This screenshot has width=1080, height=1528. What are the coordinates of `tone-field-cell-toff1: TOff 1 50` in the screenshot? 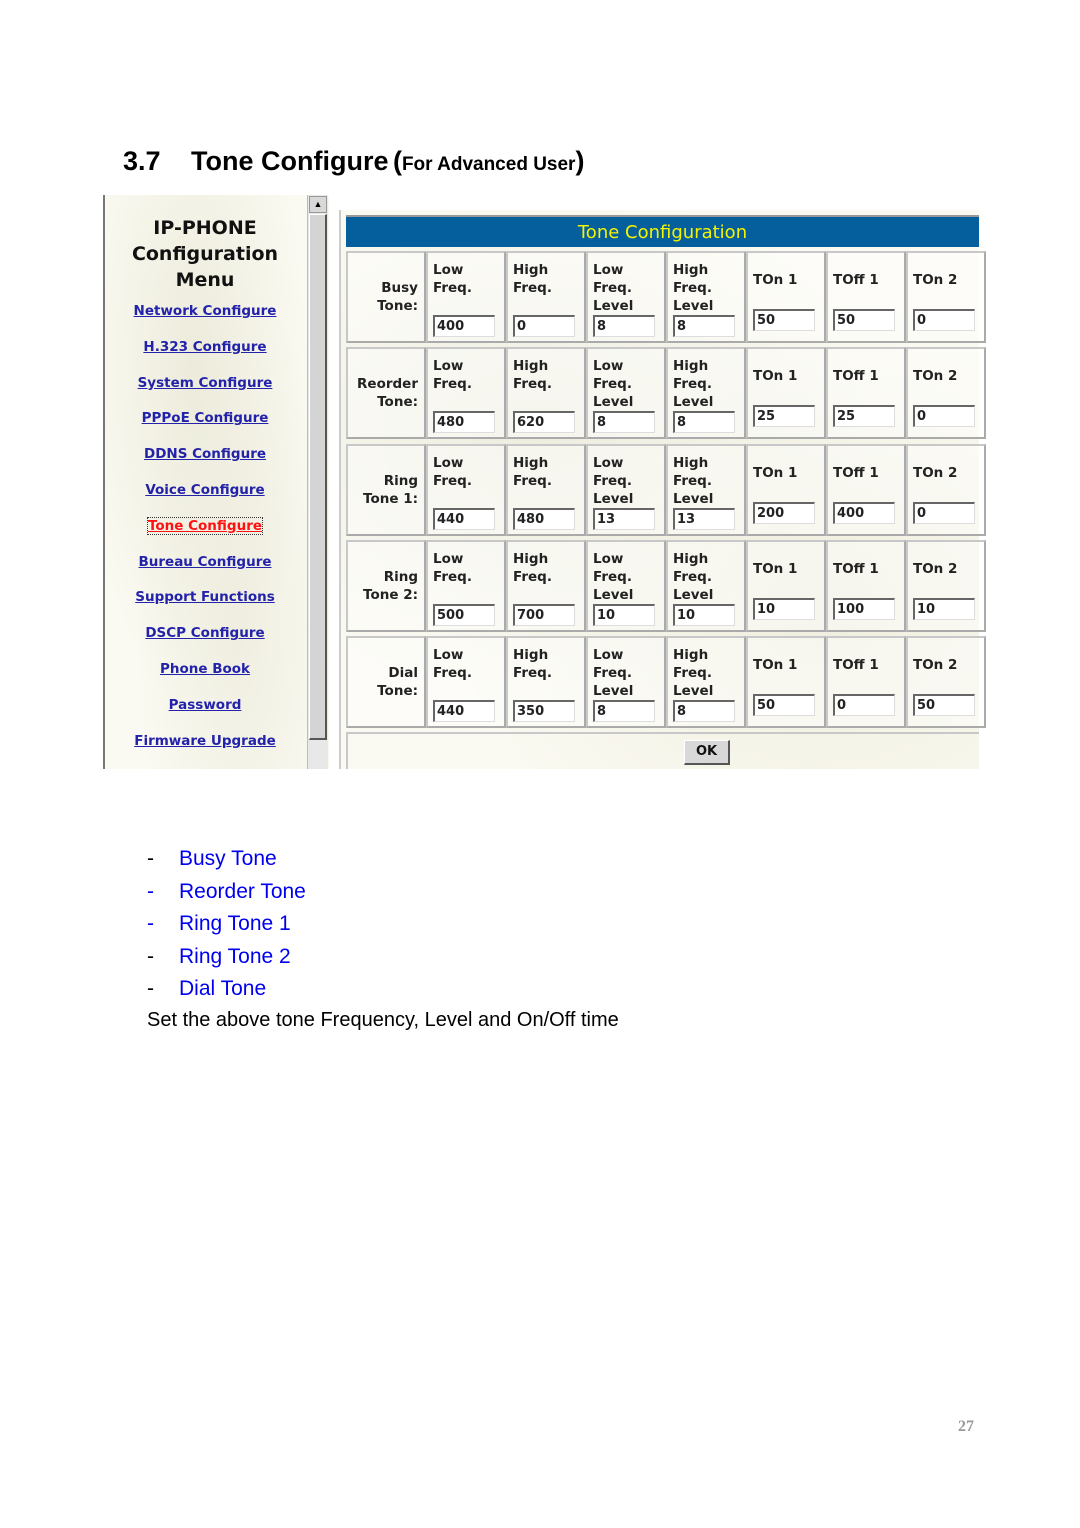 It's located at (866, 297).